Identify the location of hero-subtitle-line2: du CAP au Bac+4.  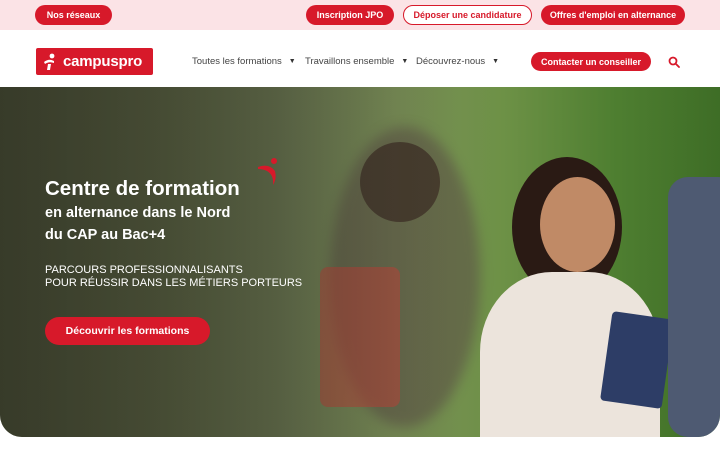
(105, 235).